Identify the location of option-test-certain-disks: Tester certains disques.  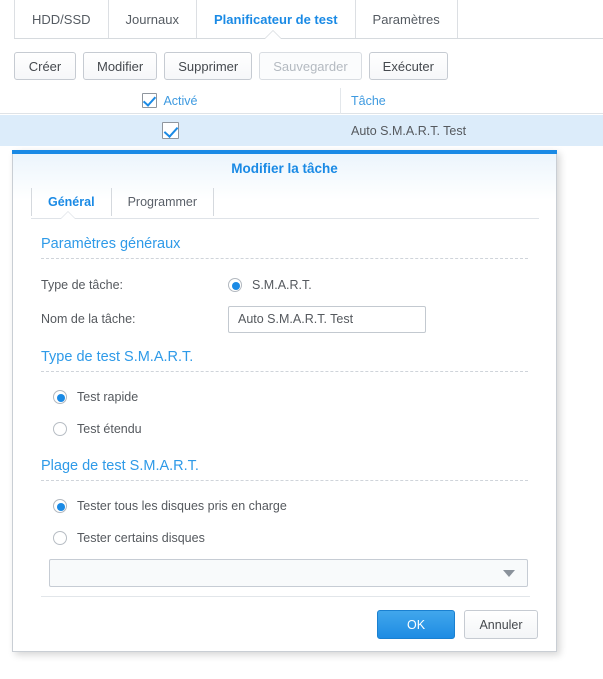
(284, 538).